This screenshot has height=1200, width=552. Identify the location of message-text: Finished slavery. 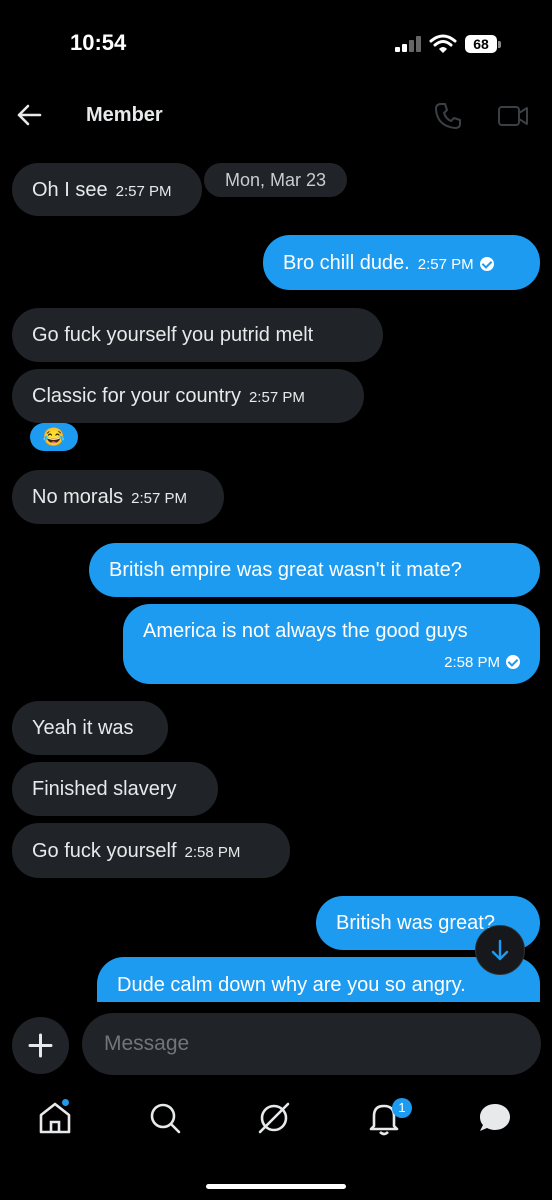
(104, 789).